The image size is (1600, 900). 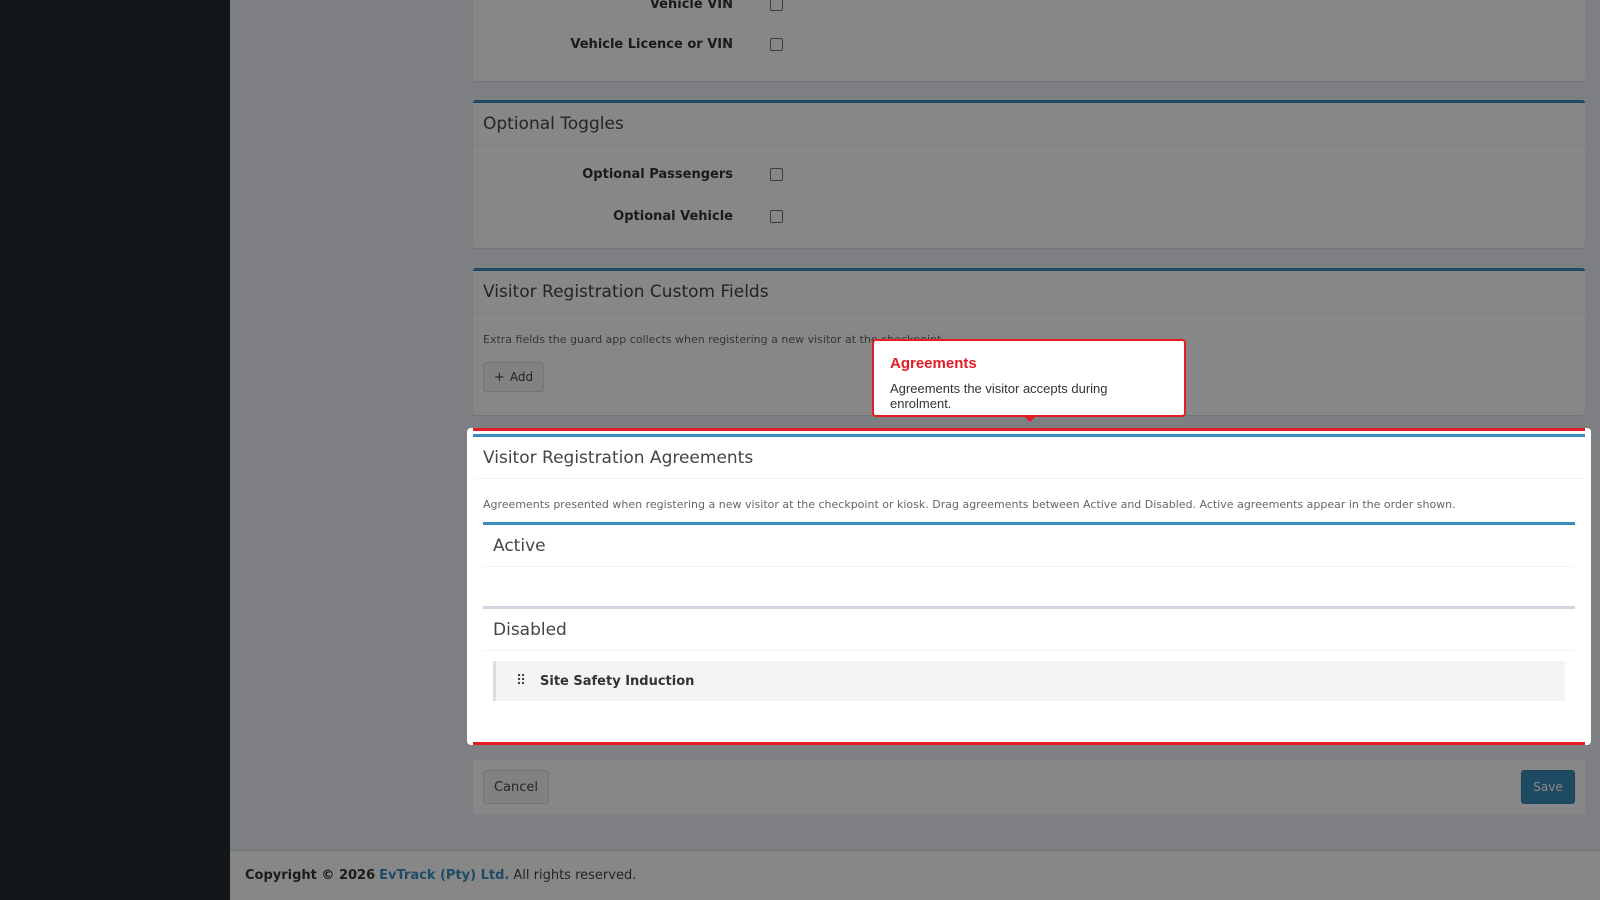 I want to click on agreements-title: Visitor Registration Agreements, so click(x=618, y=457).